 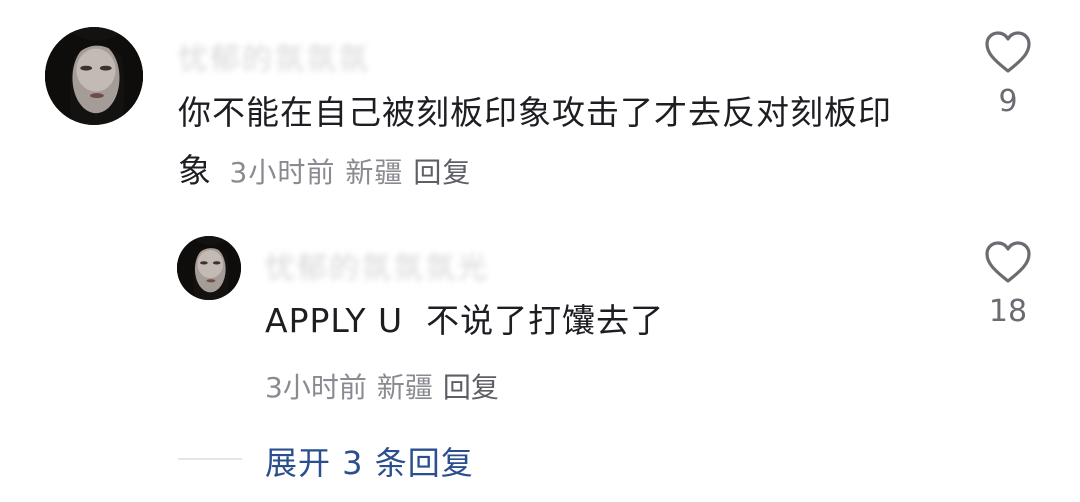 What do you see at coordinates (377, 265) in the screenshot?
I see `reply-username: 忧郁的氛氛氛光` at bounding box center [377, 265].